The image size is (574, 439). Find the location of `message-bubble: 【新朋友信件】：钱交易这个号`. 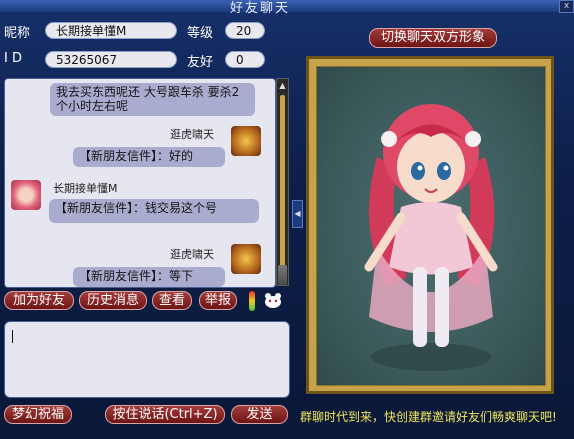

message-bubble: 【新朋友信件】：钱交易这个号 is located at coordinates (154, 211).